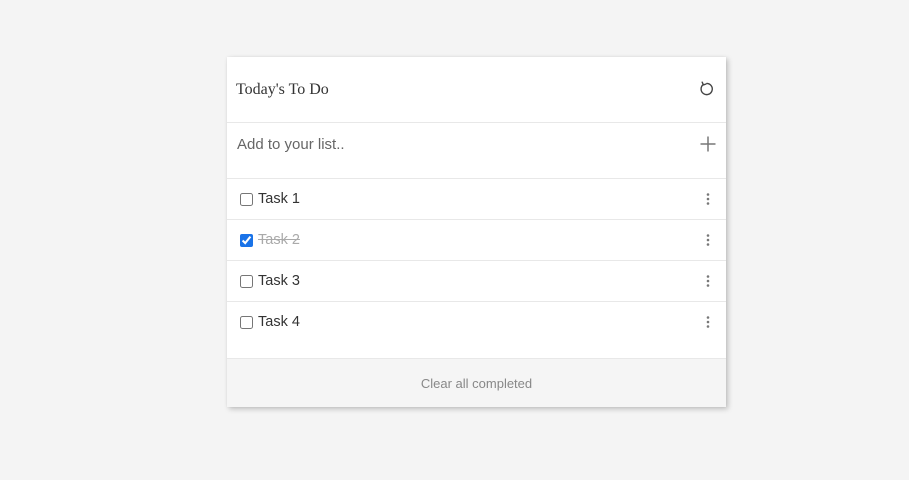 The width and height of the screenshot is (909, 480). I want to click on refresh-button, so click(707, 89).